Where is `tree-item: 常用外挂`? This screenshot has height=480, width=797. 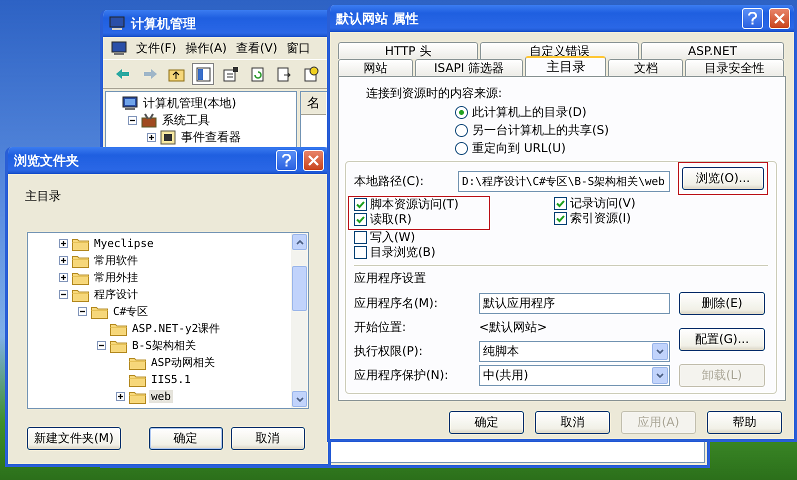
tree-item: 常用外挂 is located at coordinates (116, 277).